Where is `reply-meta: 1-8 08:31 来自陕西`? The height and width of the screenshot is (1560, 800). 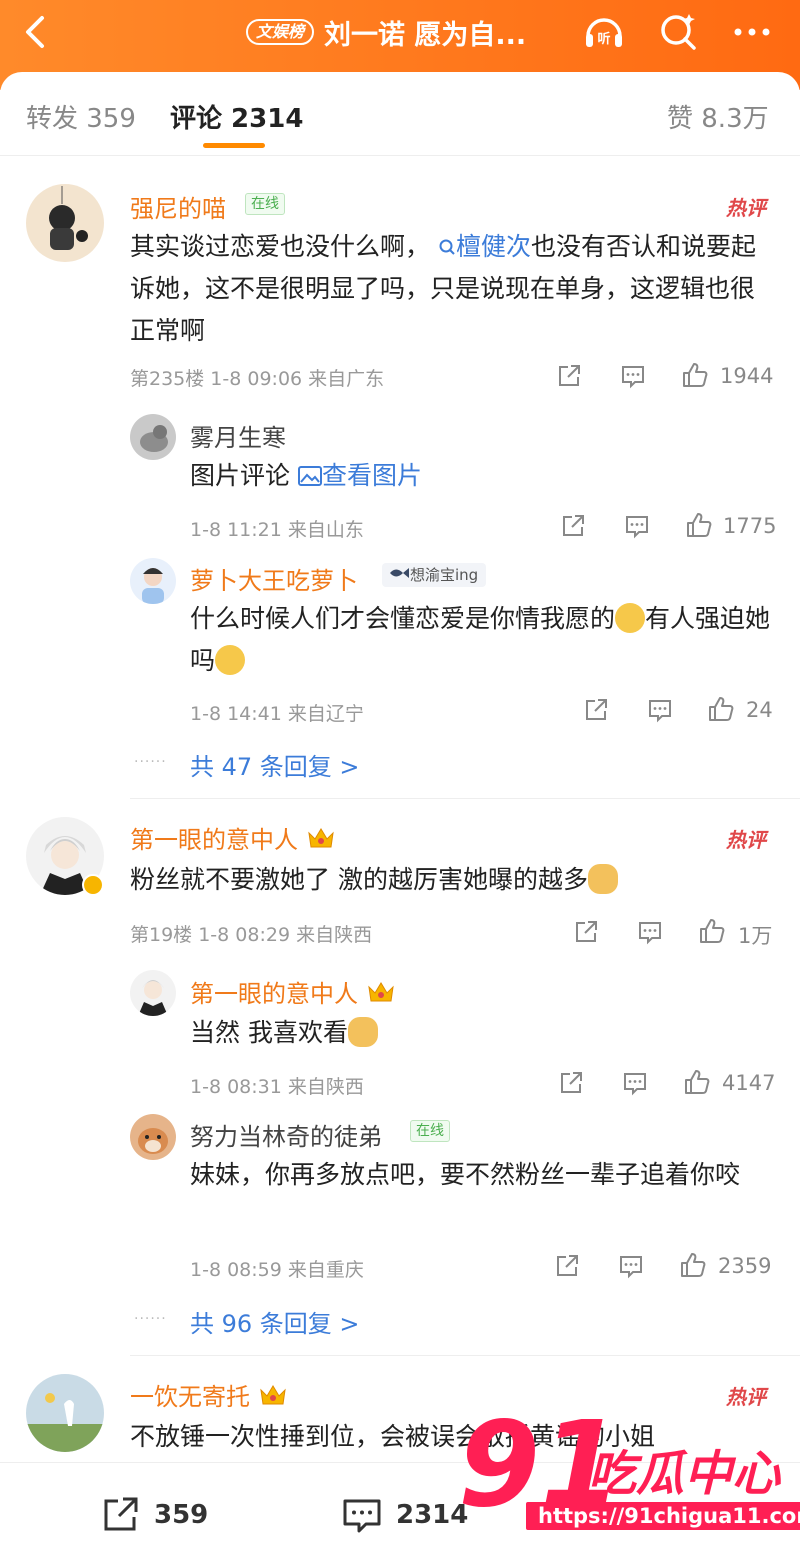
reply-meta: 1-8 08:31 来自陕西 is located at coordinates (277, 1087).